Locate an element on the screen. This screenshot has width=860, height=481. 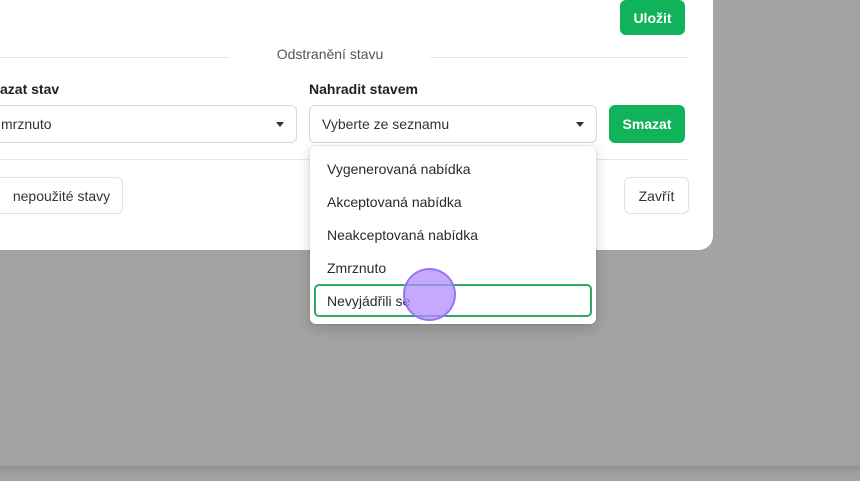
divider-left is located at coordinates (115, 57).